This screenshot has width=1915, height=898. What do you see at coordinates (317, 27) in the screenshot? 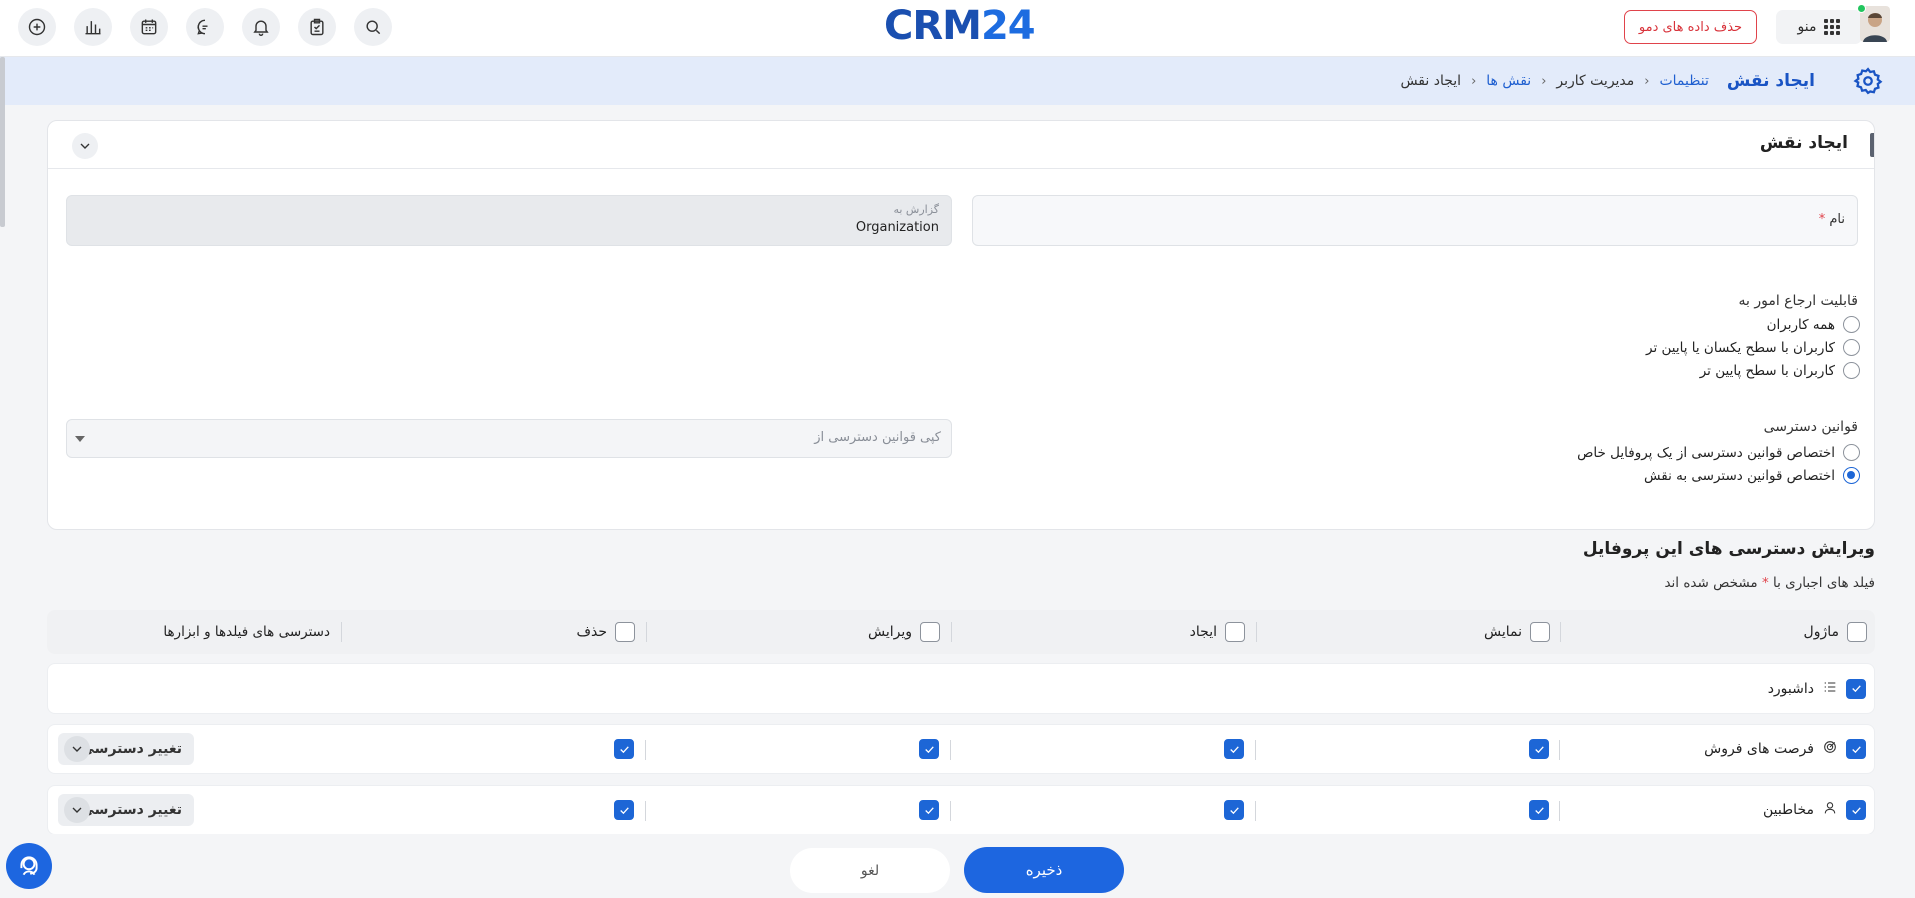
I see `clipboard-icon` at bounding box center [317, 27].